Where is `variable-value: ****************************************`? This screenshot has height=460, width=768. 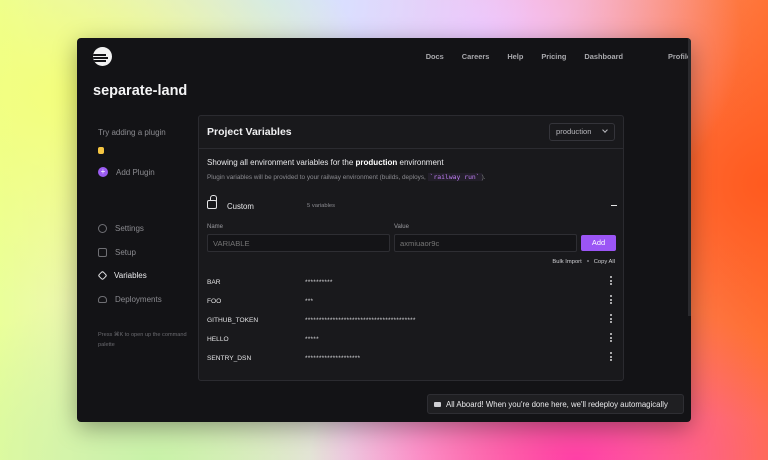 variable-value: **************************************** is located at coordinates (360, 320).